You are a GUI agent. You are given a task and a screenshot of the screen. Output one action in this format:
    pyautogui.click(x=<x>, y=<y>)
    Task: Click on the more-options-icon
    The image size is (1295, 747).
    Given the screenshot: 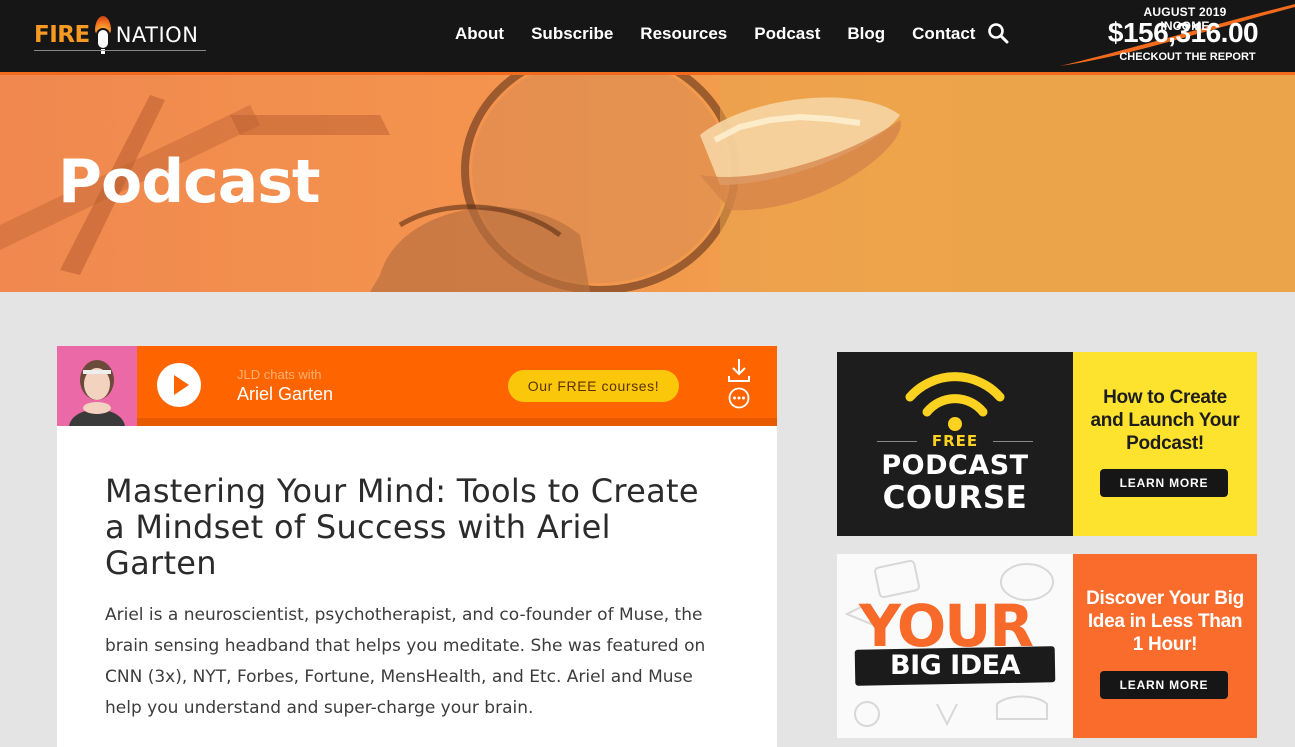 What is the action you would take?
    pyautogui.click(x=739, y=398)
    